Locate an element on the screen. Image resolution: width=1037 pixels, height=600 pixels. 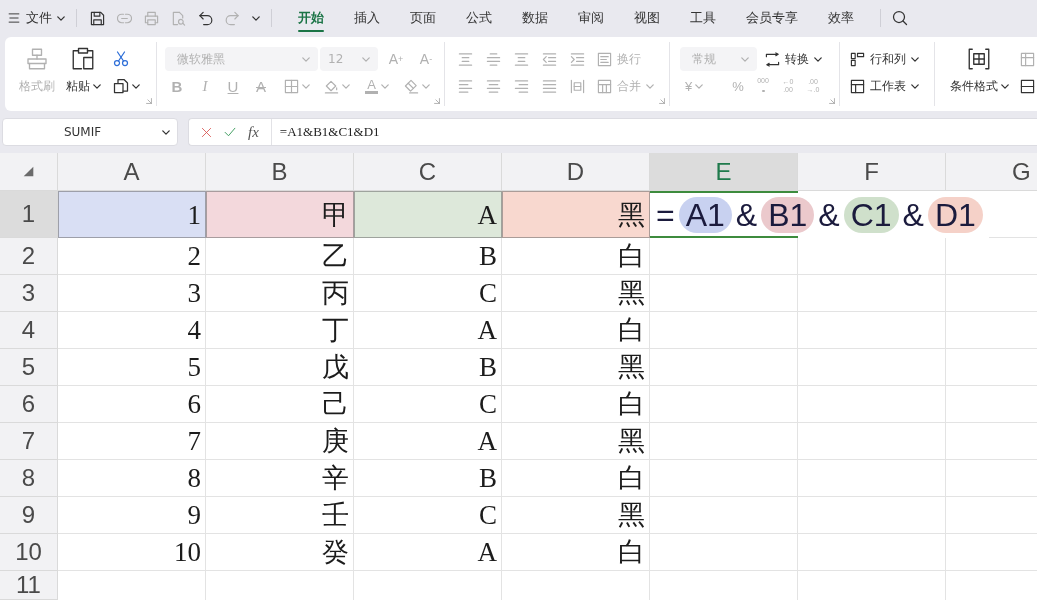
scissors-icon is located at coordinates (121, 59).